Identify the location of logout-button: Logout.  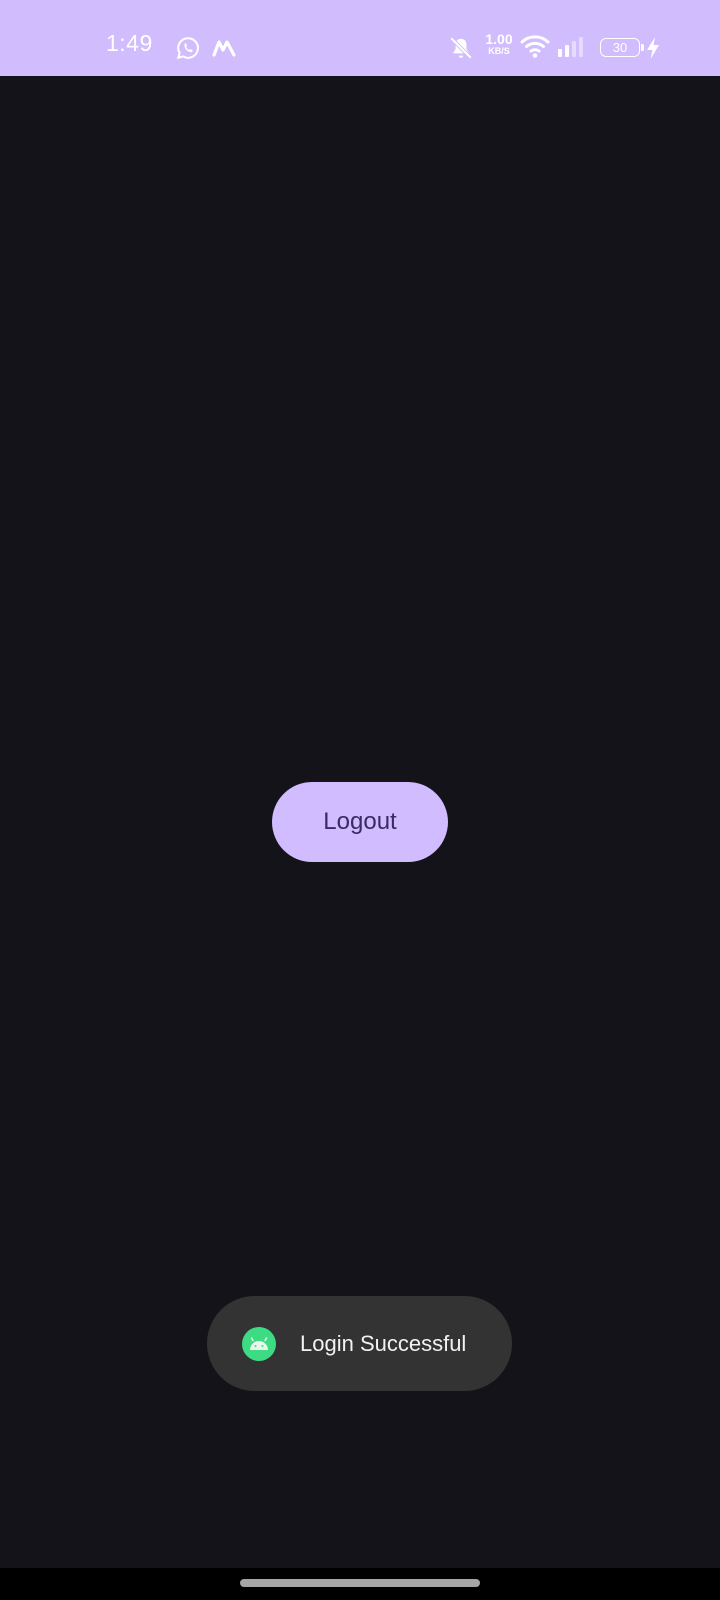
(360, 822).